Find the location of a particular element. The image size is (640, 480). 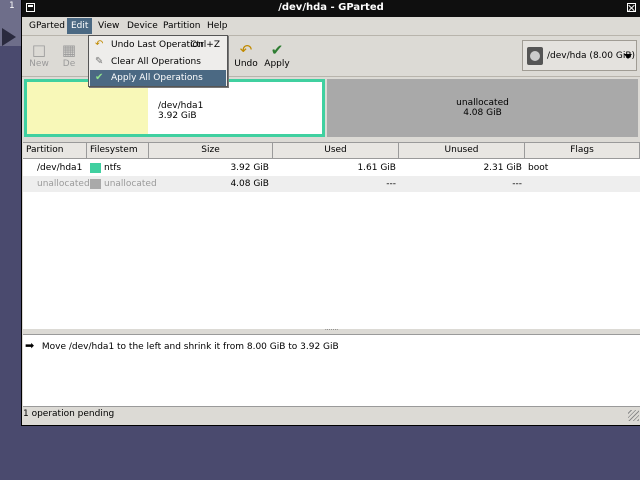

menu-device: Device is located at coordinates (142, 26).